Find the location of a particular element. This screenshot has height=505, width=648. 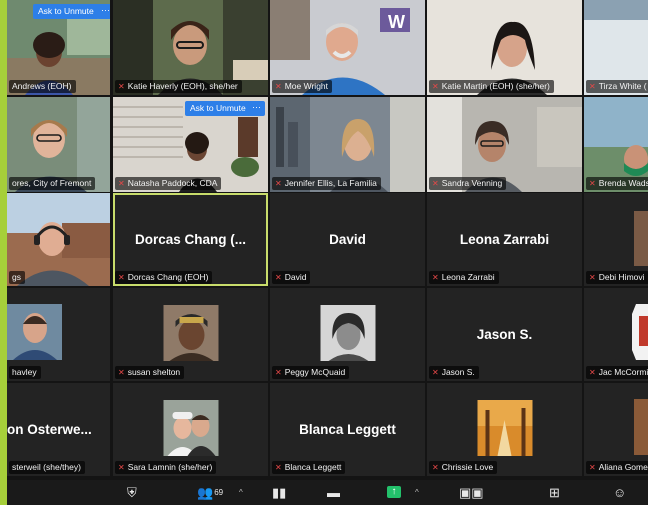

participant-tile: ✕ Brenda Wads is located at coordinates (616, 144).